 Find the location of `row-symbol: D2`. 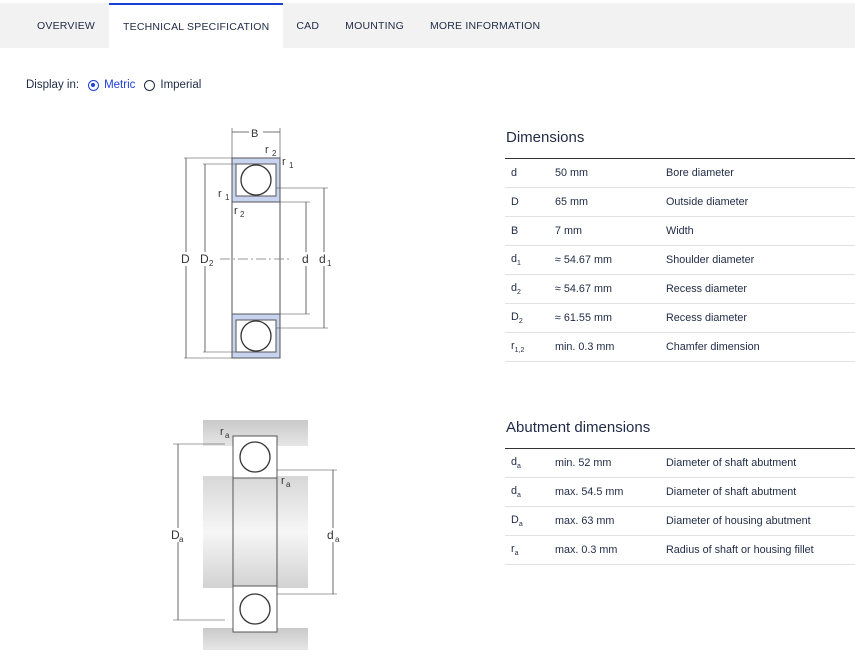

row-symbol: D2 is located at coordinates (530, 318).